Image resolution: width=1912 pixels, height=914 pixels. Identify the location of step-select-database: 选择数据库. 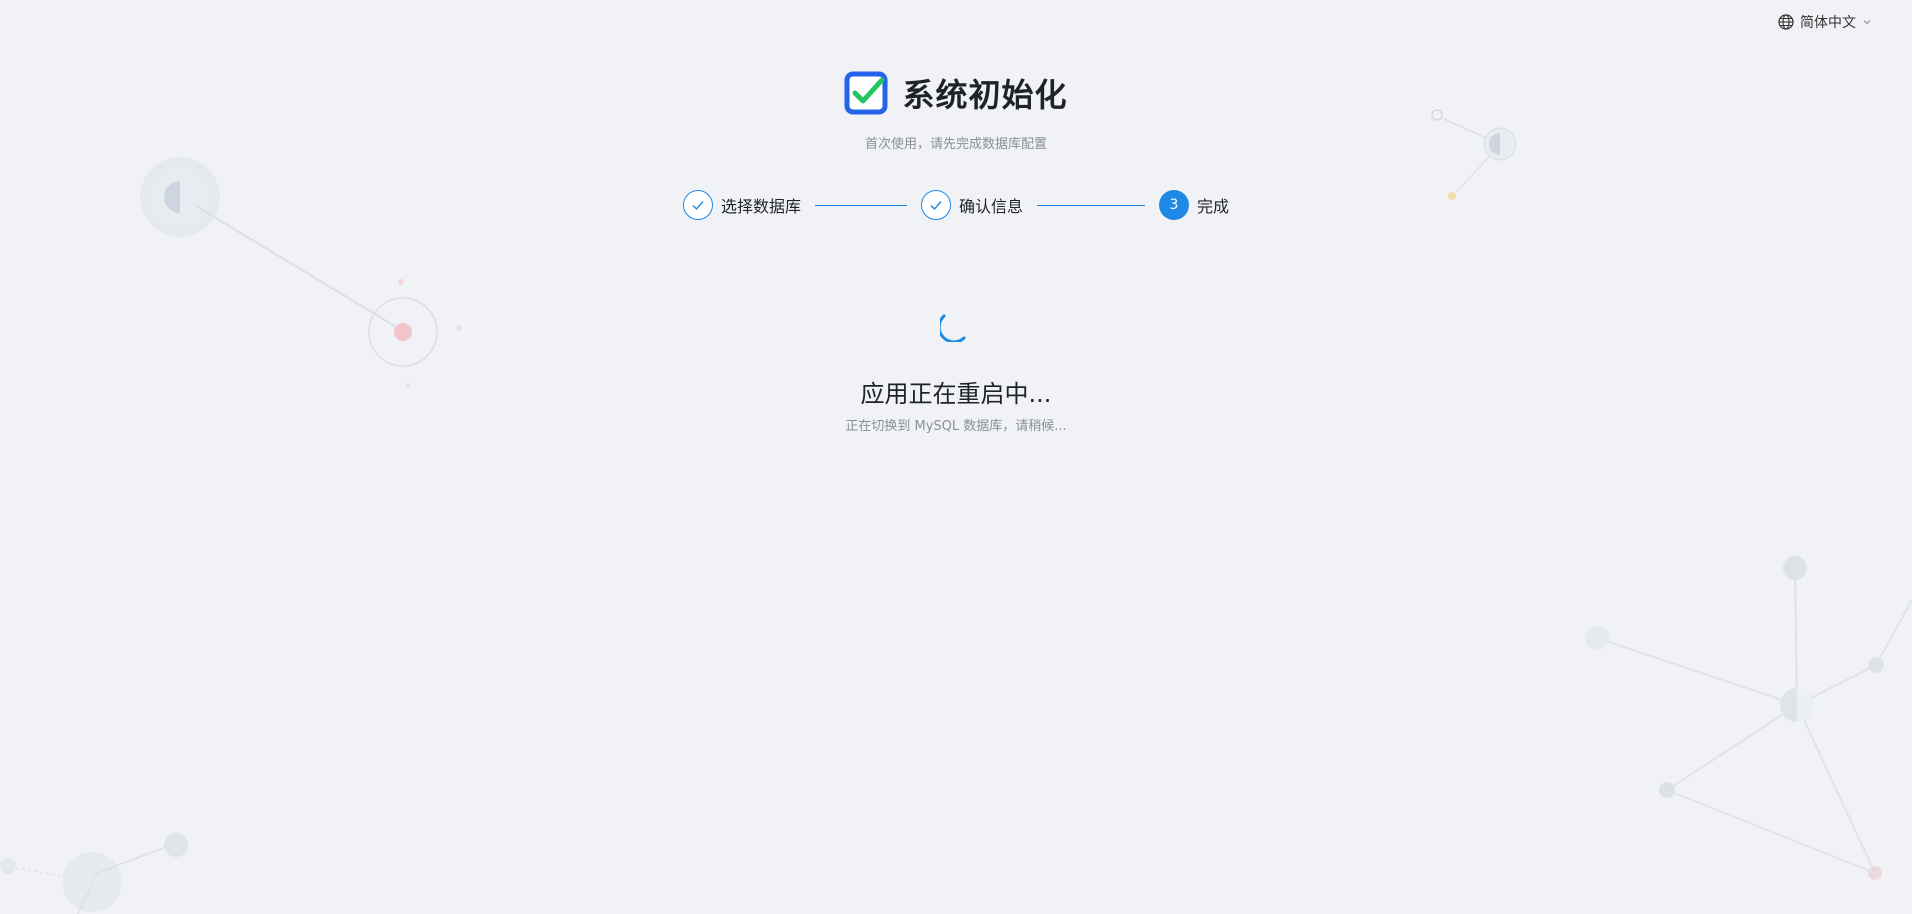
(741, 205).